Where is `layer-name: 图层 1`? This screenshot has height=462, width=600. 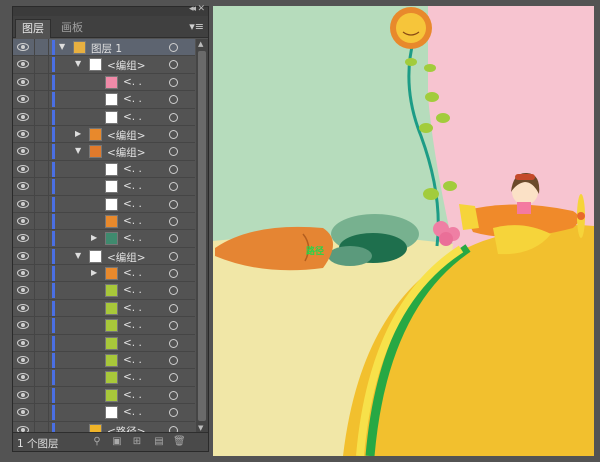
layer-name: 图层 1 is located at coordinates (106, 48).